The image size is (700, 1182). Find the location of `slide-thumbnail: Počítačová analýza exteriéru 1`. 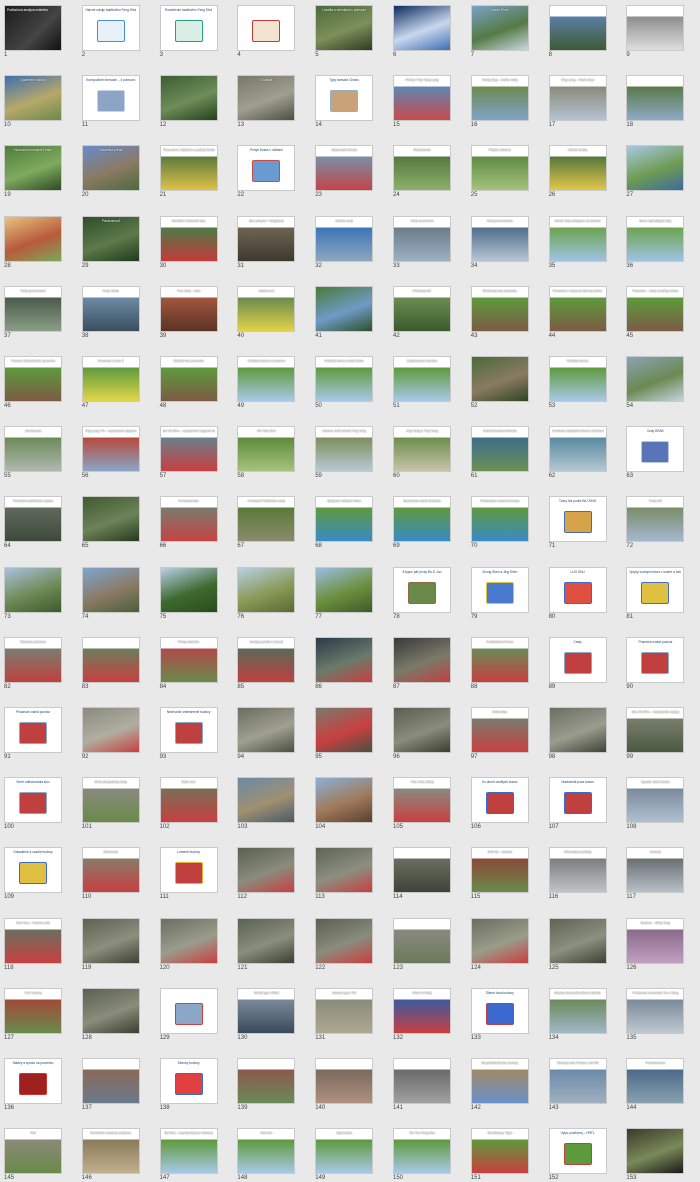

slide-thumbnail: Počítačová analýza exteriéru 1 is located at coordinates (31, 30).